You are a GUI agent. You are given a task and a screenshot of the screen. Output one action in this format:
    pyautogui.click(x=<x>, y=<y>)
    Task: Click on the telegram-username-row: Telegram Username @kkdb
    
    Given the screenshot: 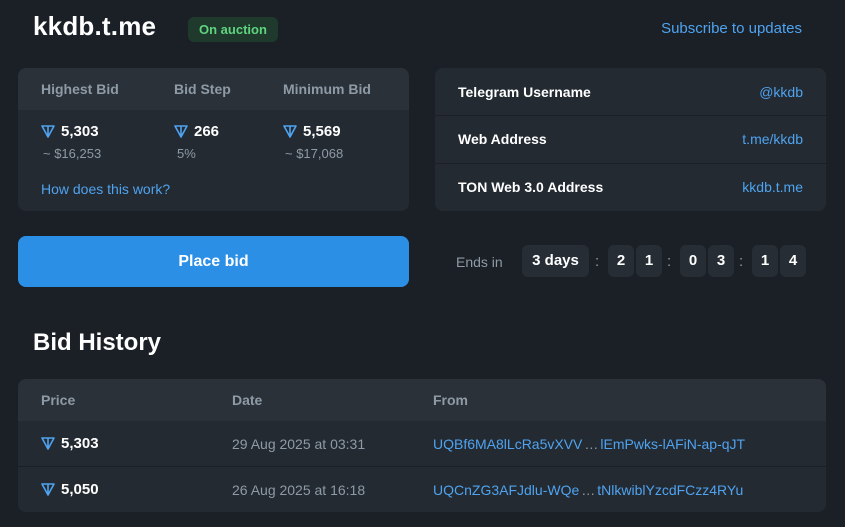 What is the action you would take?
    pyautogui.click(x=630, y=91)
    